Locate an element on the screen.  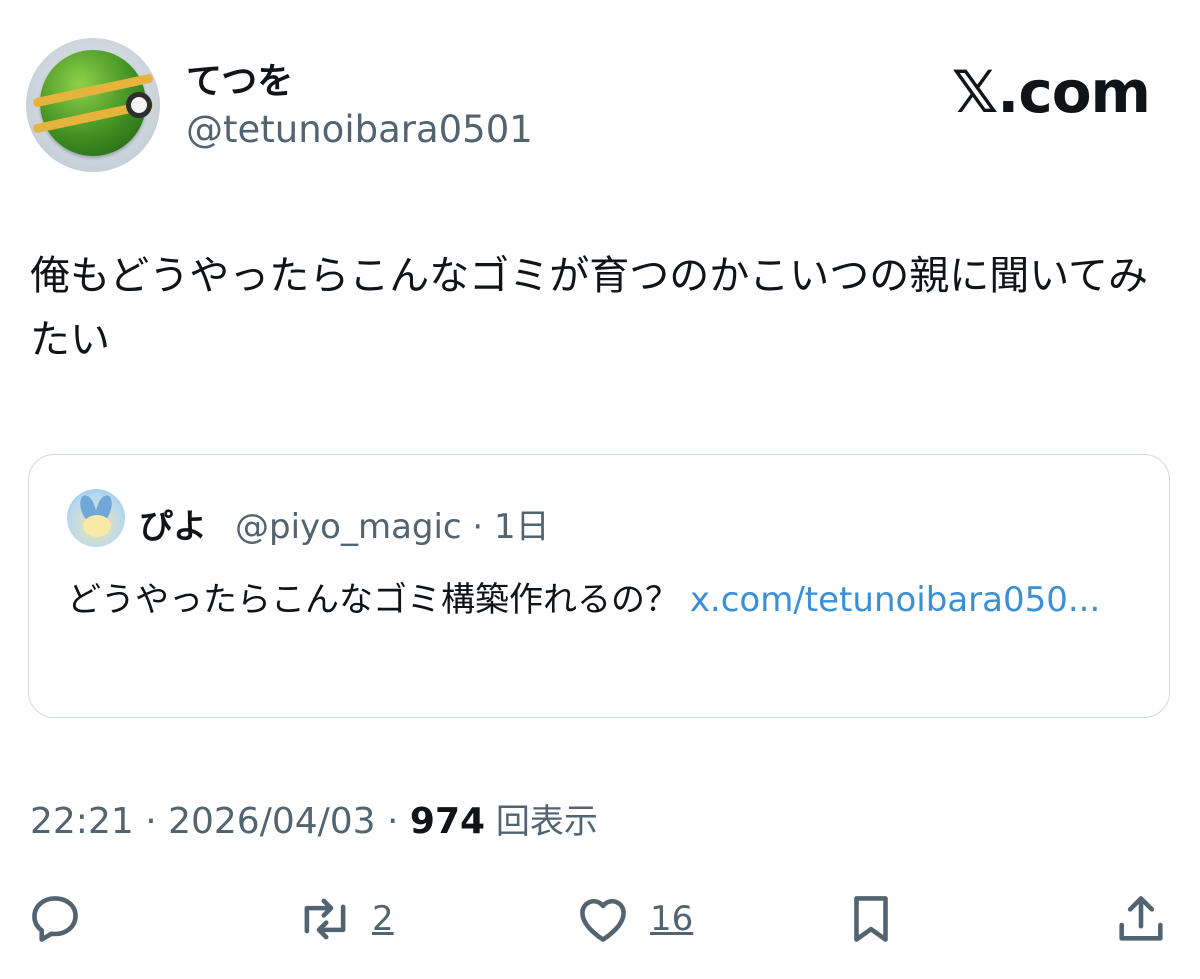
bookmark-button is located at coordinates (871, 919).